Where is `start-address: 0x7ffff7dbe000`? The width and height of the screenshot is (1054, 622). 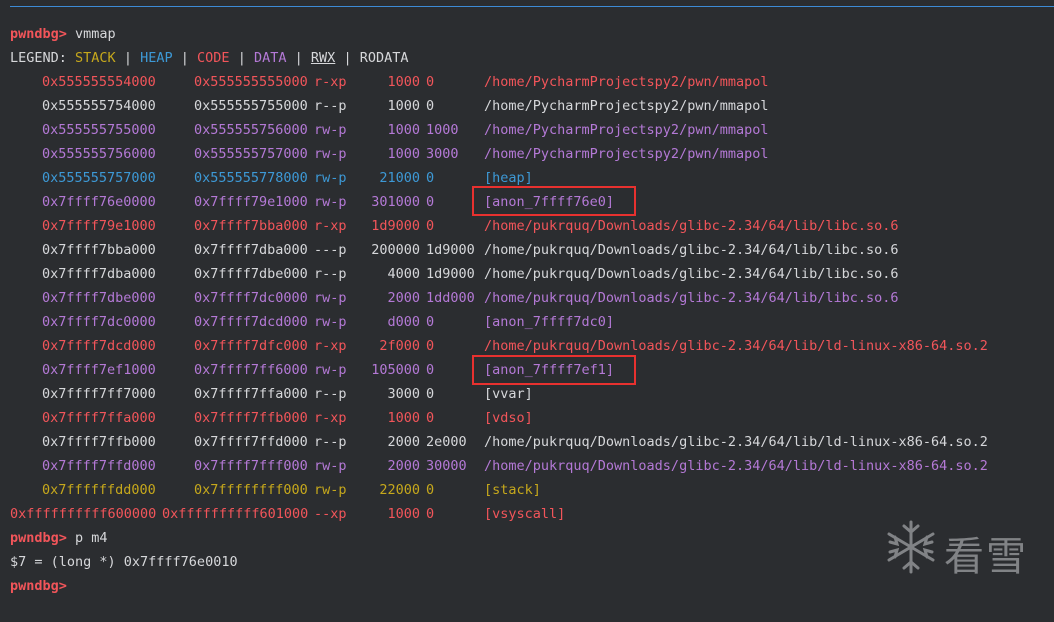 start-address: 0x7ffff7dbe000 is located at coordinates (99, 298).